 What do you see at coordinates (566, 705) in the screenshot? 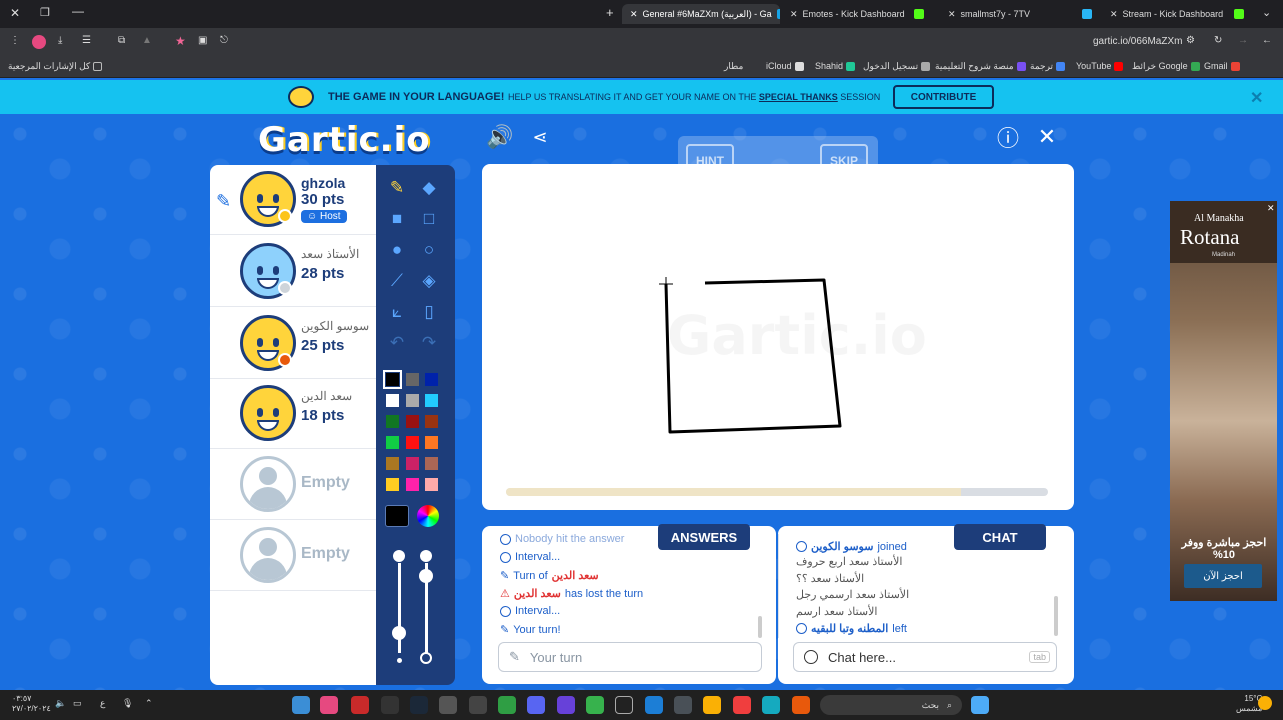
I see `app2-icon` at bounding box center [566, 705].